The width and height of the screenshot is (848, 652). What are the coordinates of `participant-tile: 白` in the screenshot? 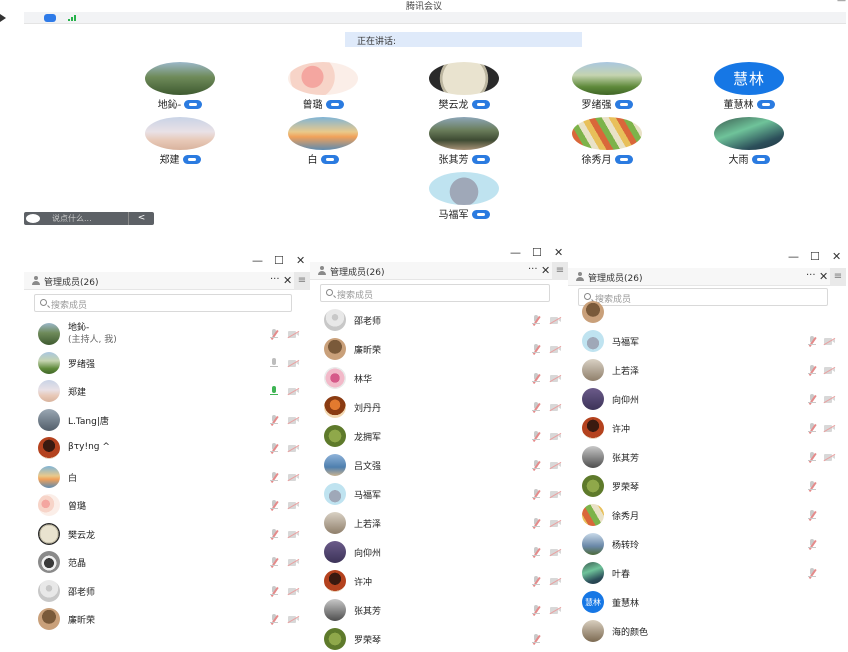 It's located at (323, 143).